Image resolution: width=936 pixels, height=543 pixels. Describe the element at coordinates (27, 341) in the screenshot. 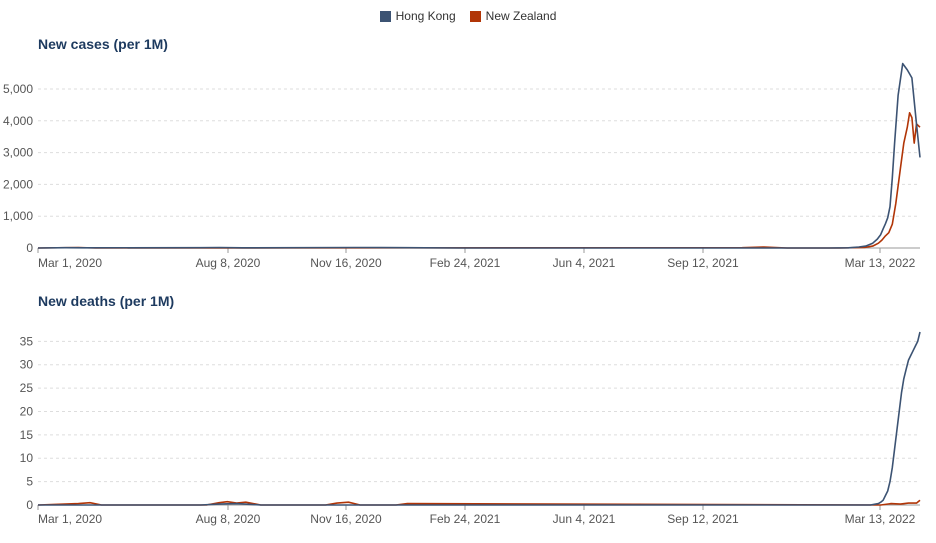

I see `deaths-y-tick-label: 35` at that location.